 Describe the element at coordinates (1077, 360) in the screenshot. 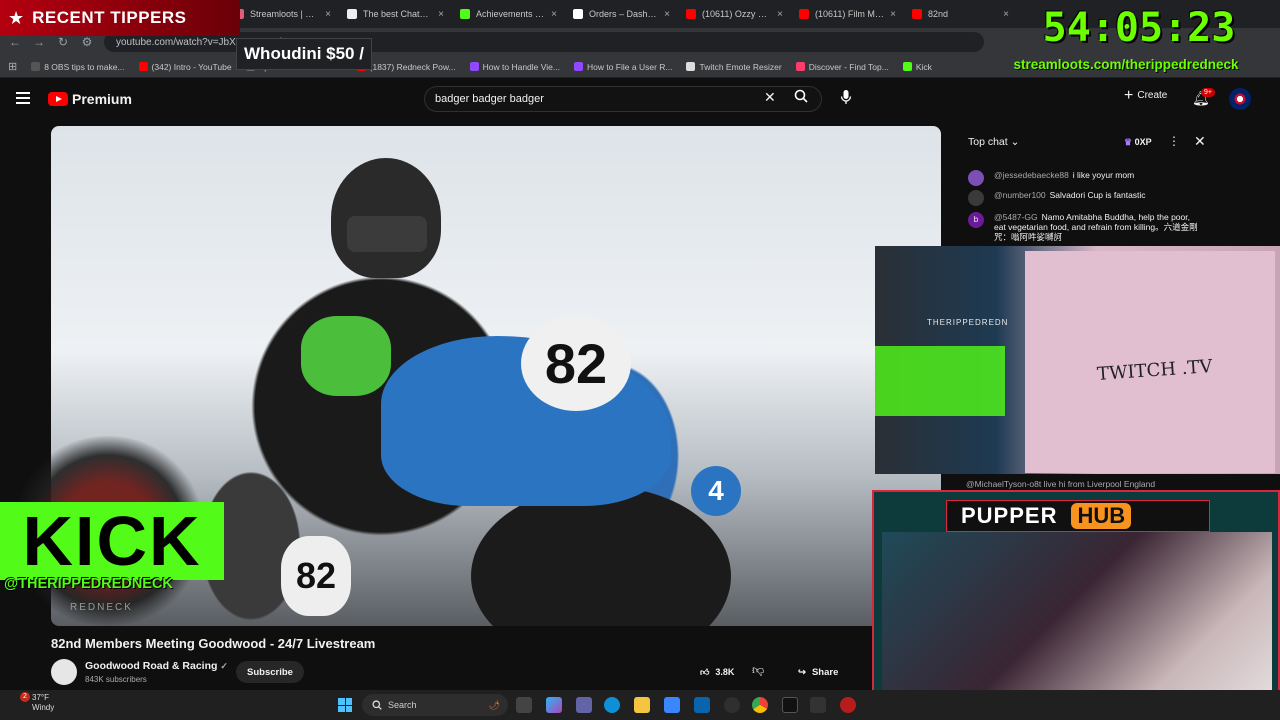

I see `webcam-overlay-top: THERIPPEDREDN TWITCH .TV` at that location.